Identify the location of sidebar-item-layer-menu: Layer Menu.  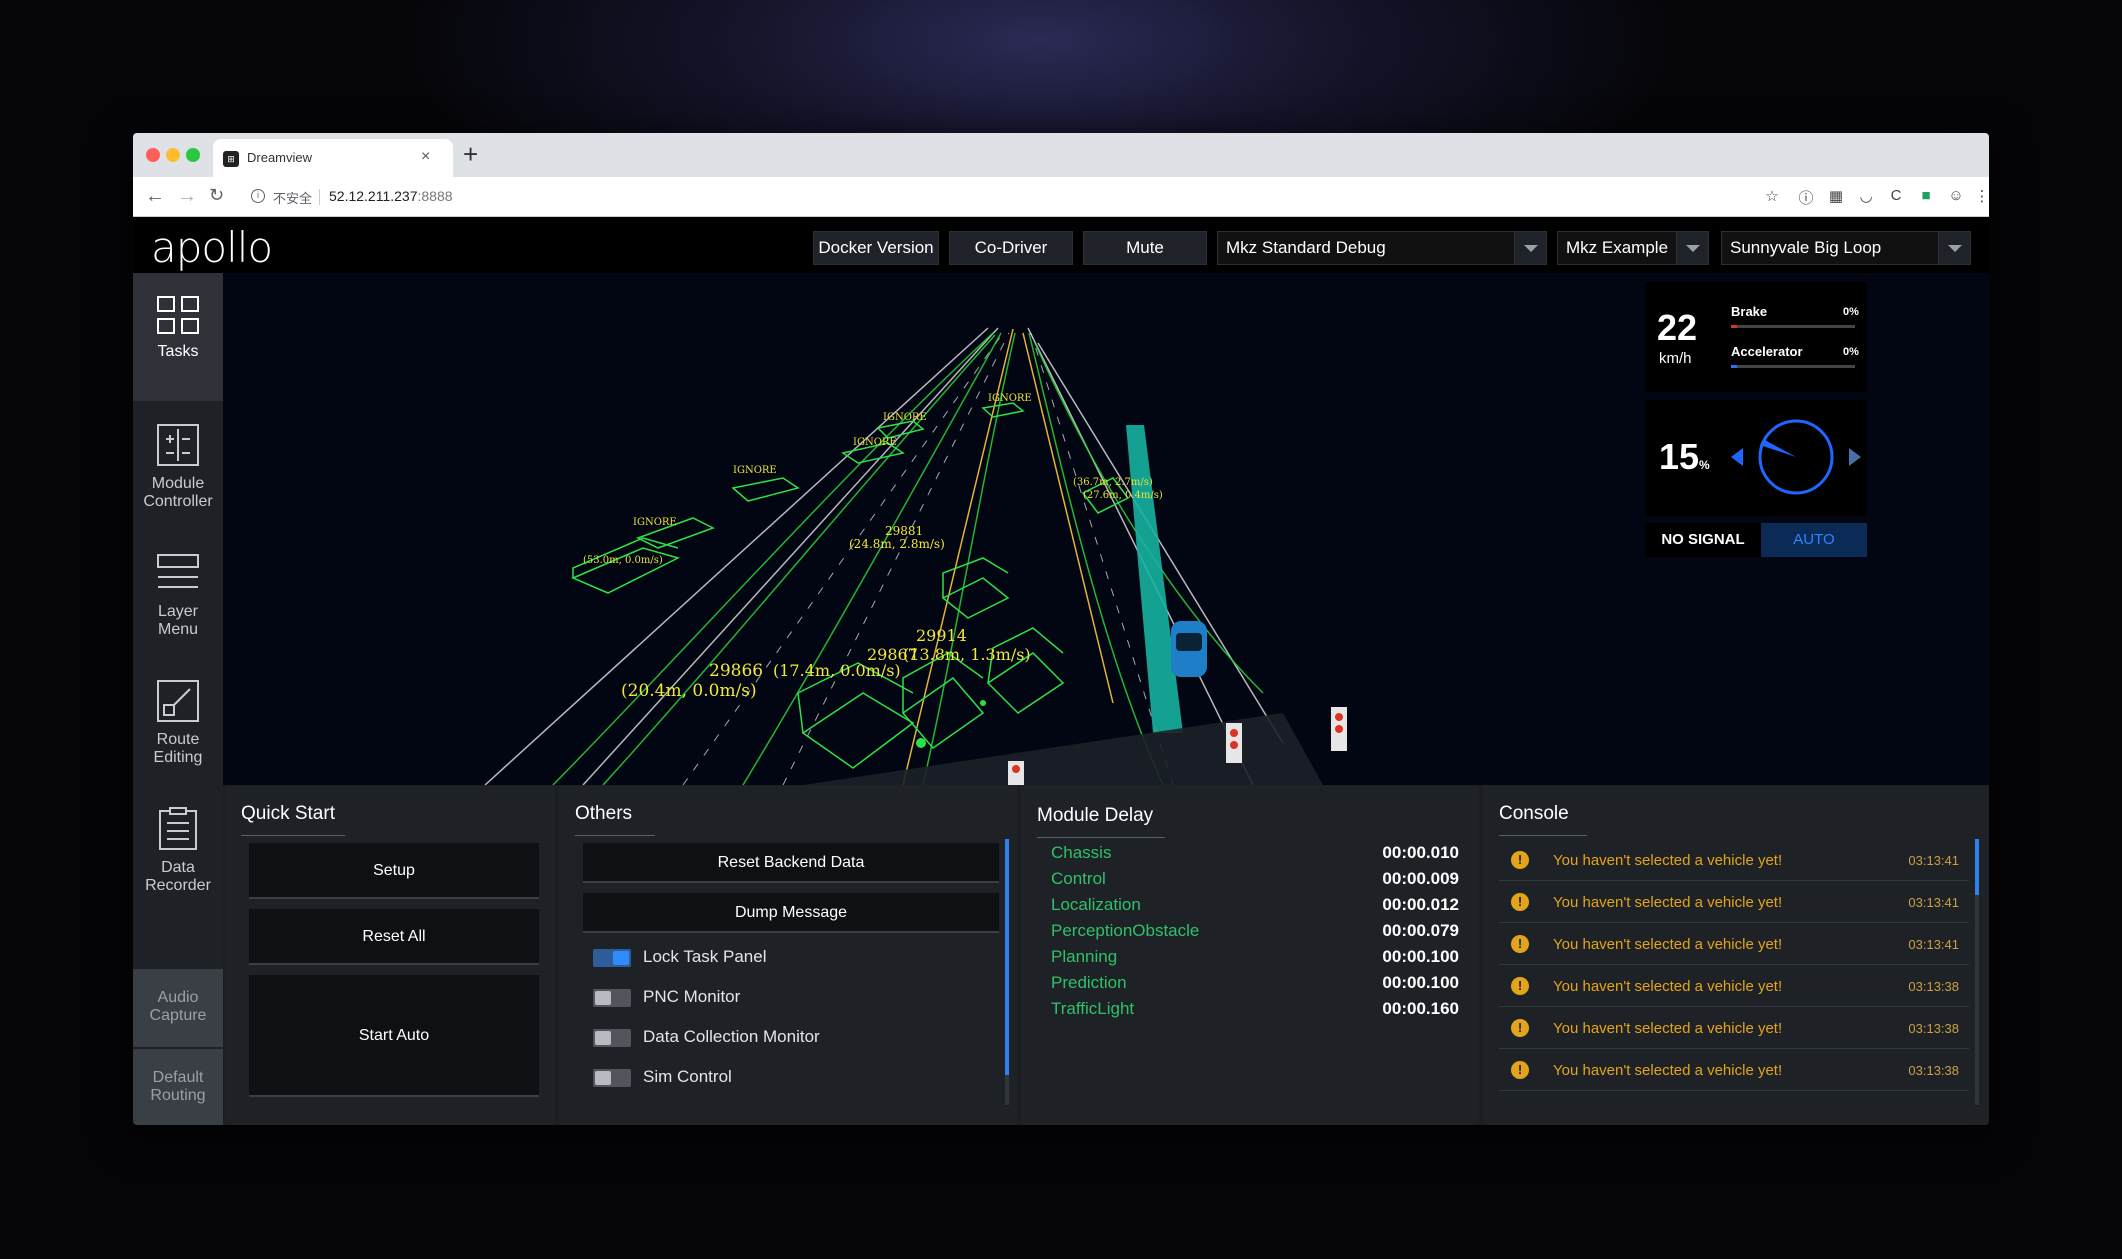
(178, 593).